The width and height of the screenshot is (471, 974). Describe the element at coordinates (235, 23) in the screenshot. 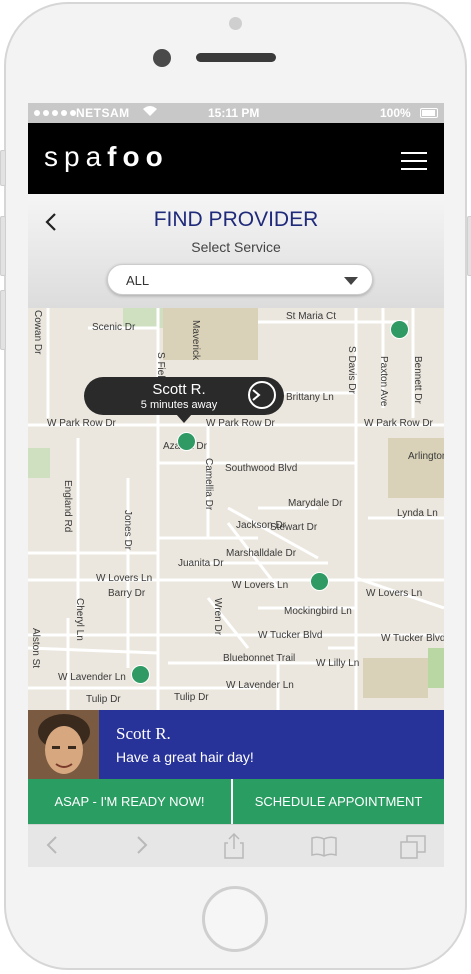

I see `sensor-dot` at that location.